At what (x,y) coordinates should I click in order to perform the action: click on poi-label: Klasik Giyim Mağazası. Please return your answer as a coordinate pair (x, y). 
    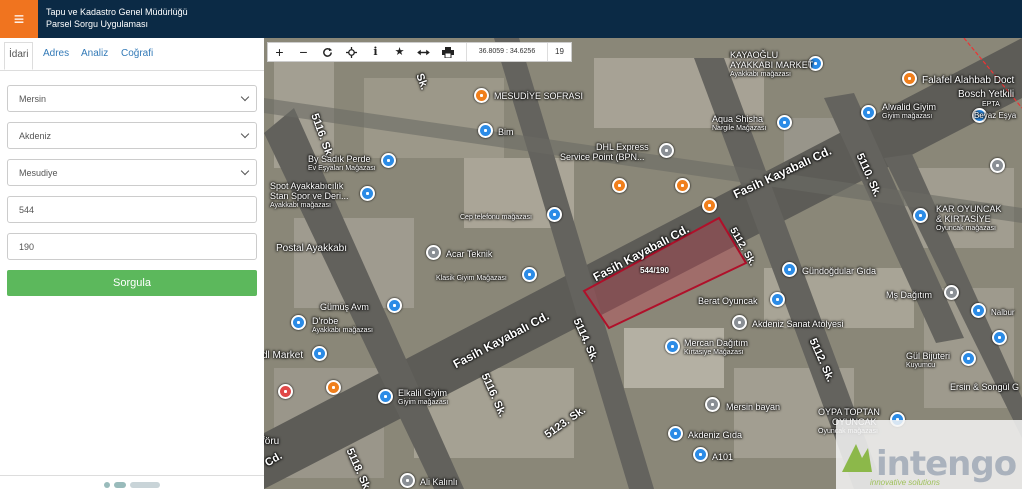
    Looking at the image, I should click on (471, 278).